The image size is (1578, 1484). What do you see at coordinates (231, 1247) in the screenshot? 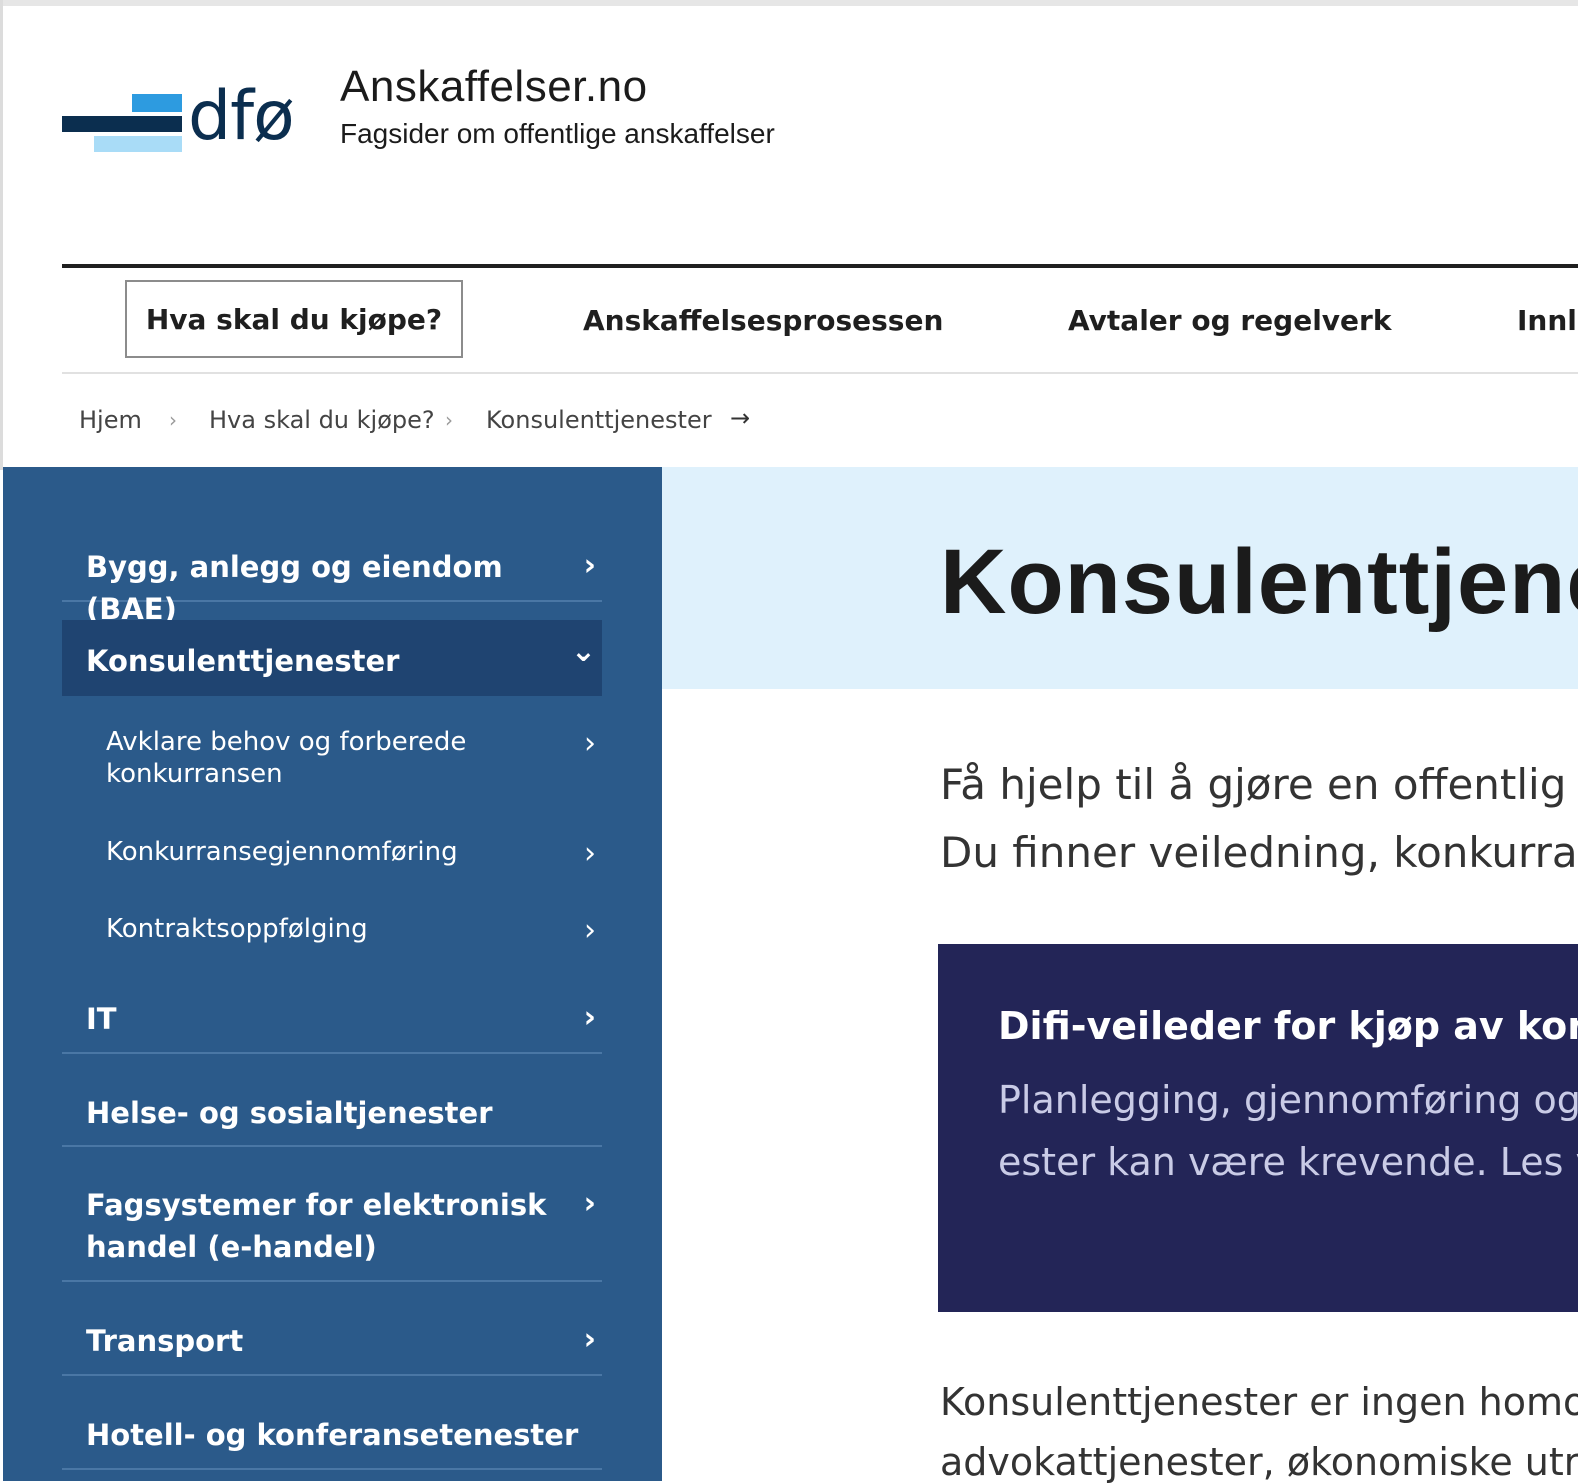
I see `sidebar-item-label-line2: handel (e-handel)` at bounding box center [231, 1247].